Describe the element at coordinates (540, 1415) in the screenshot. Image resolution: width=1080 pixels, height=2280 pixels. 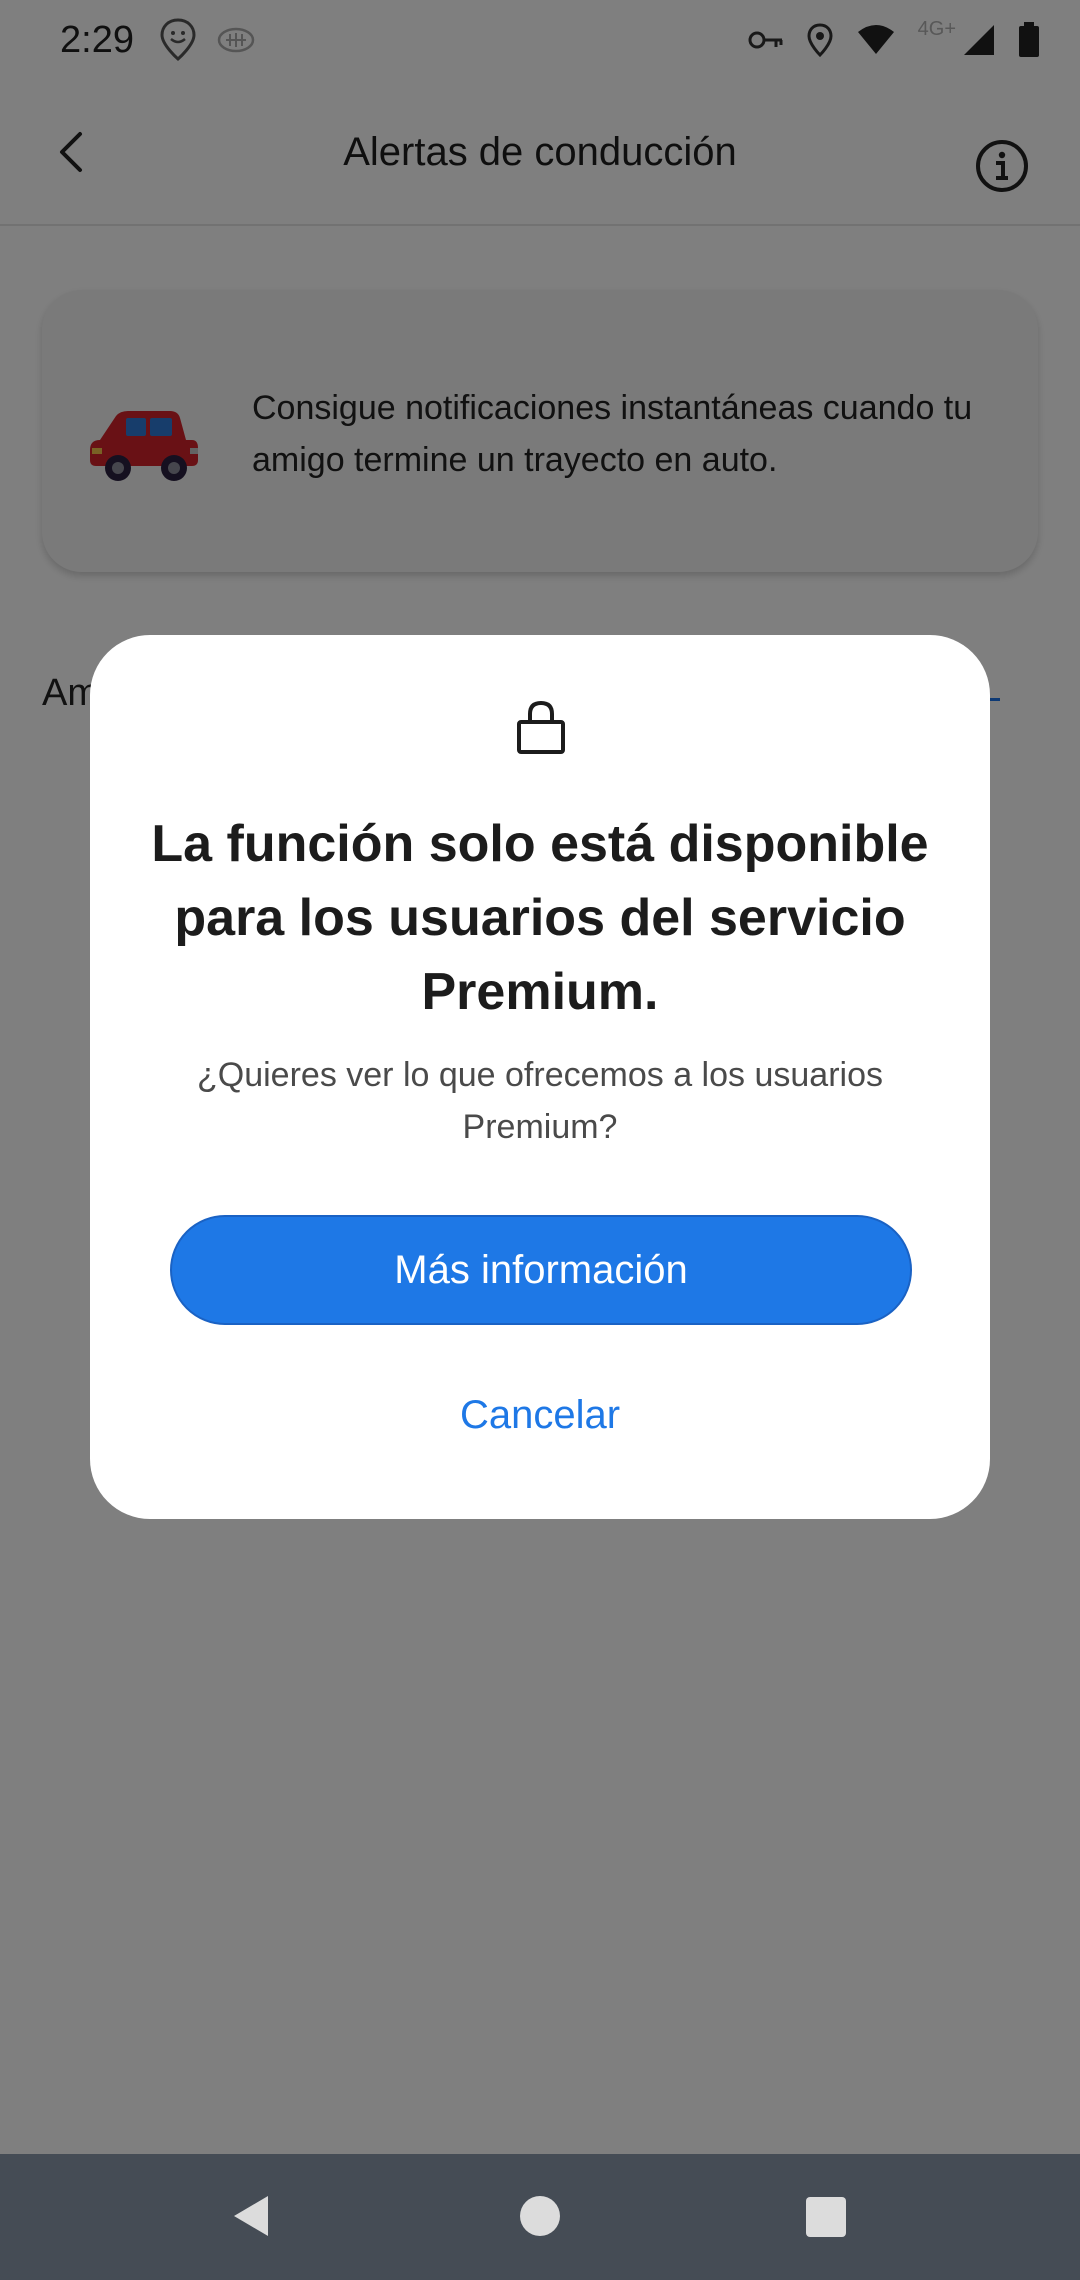
I see `cancel-button: Cancelar` at that location.